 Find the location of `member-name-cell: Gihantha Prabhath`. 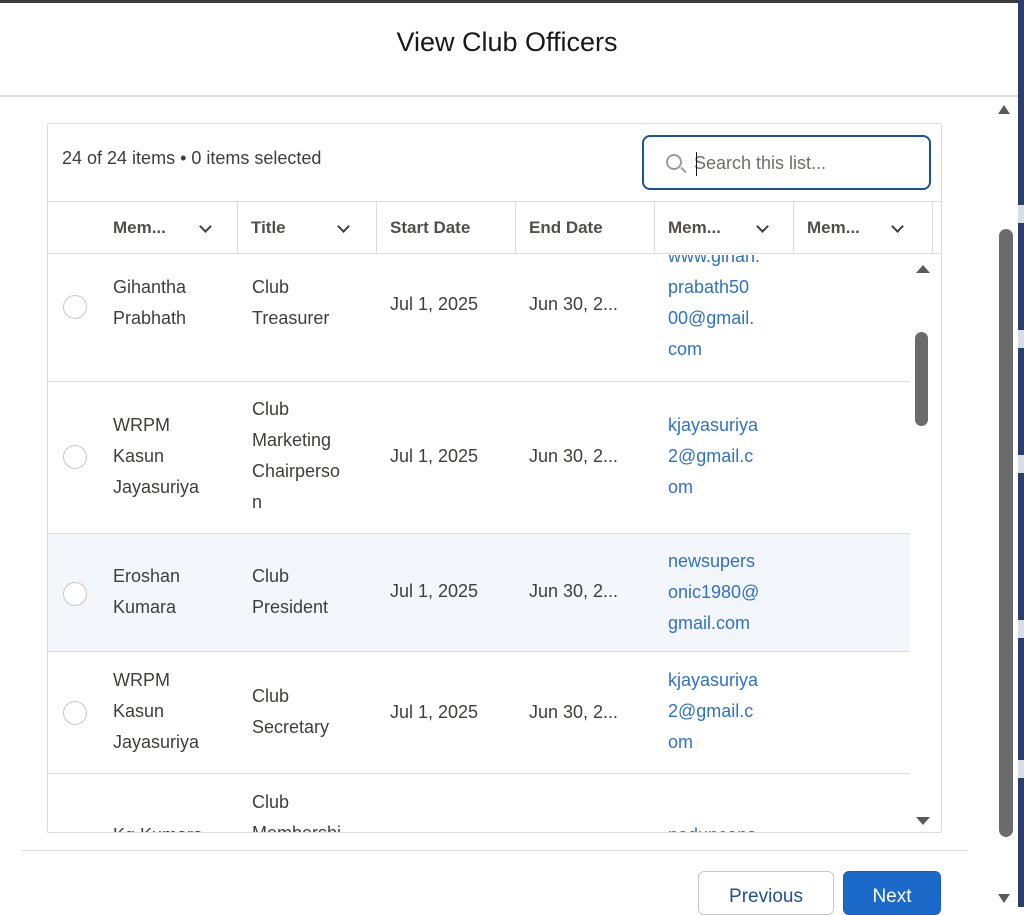

member-name-cell: Gihantha Prabhath is located at coordinates (150, 302).